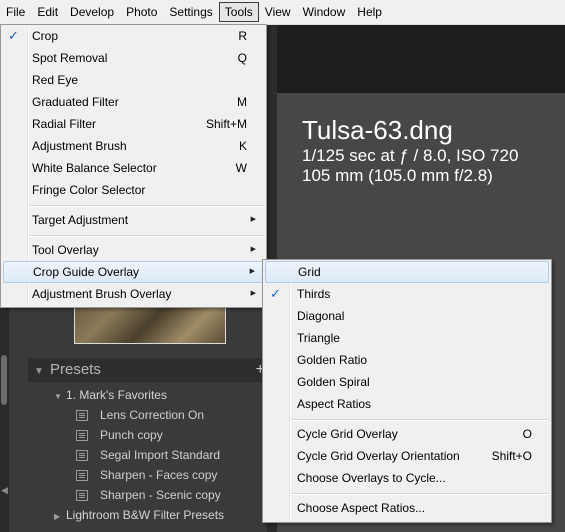 The image size is (565, 532). I want to click on preset-item: Sharpen - Scenic copy, so click(147, 495).